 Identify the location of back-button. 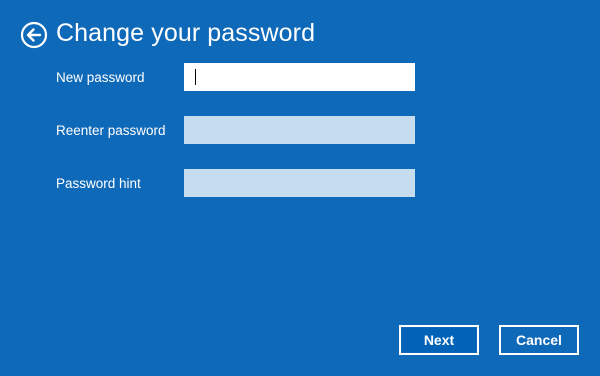
(34, 35).